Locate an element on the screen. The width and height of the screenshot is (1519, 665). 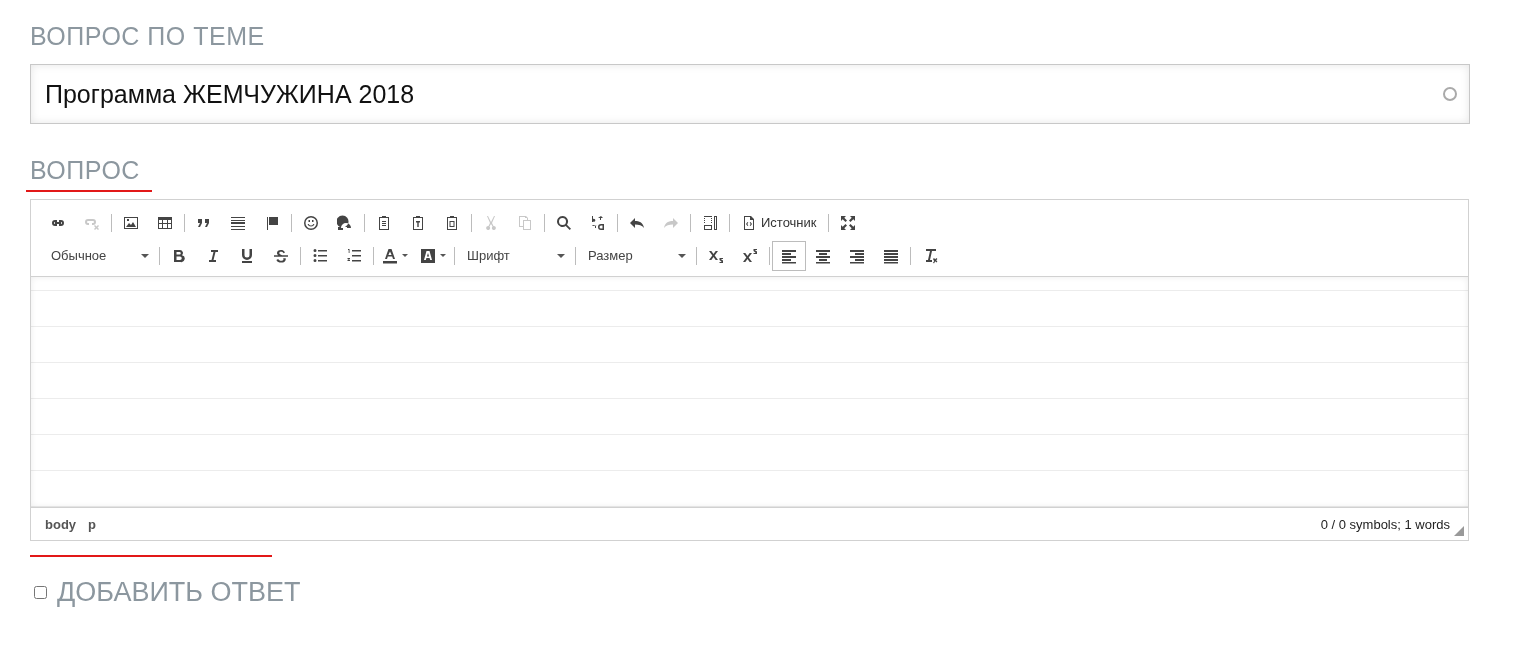
background-color-icon is located at coordinates (428, 255).